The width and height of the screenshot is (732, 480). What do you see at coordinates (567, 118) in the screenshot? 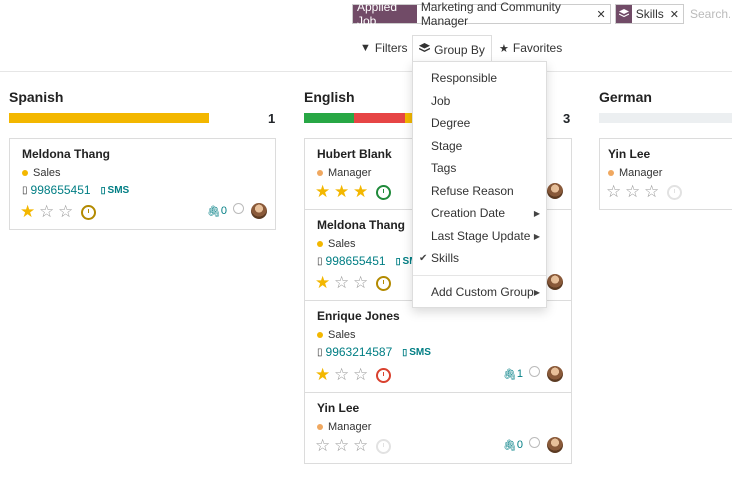
I see `column-count: 3` at bounding box center [567, 118].